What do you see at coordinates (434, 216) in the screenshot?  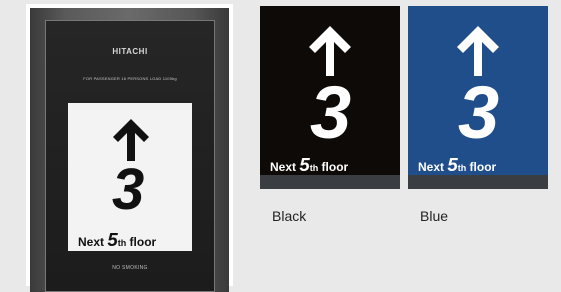 I see `variant-label-blue: Blue` at bounding box center [434, 216].